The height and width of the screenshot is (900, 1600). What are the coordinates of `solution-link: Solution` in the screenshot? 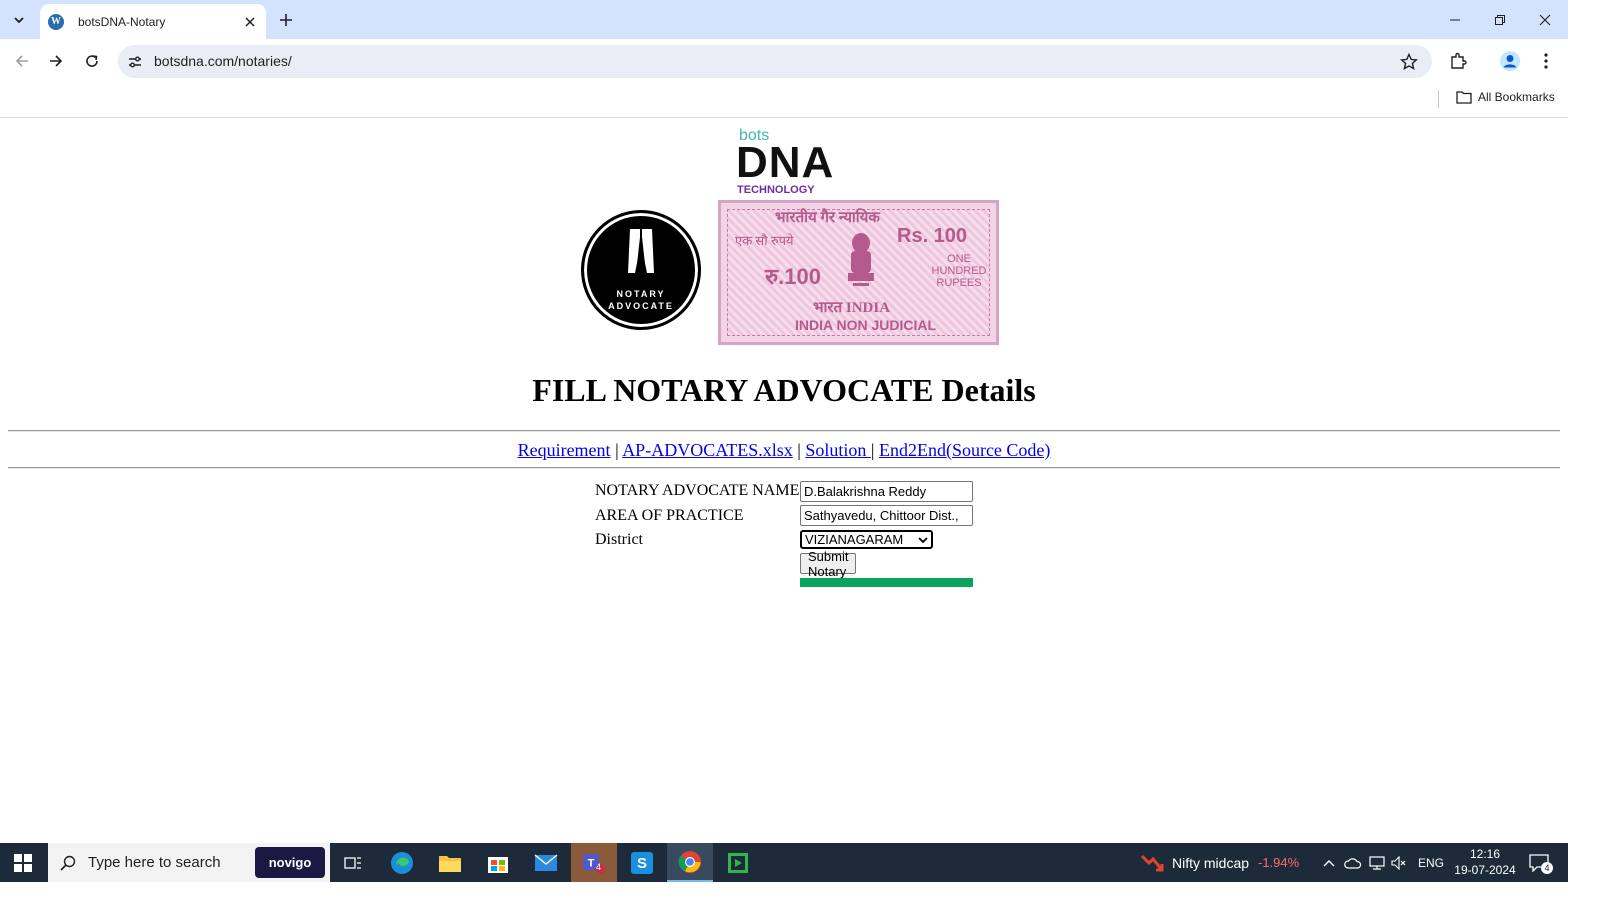 It's located at (838, 450).